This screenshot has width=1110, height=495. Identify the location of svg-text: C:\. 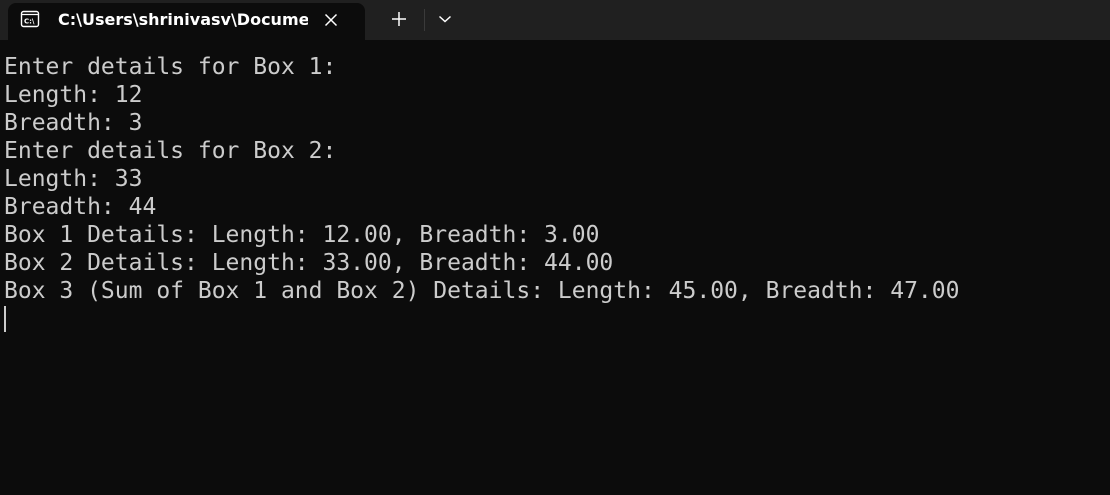
(29, 22).